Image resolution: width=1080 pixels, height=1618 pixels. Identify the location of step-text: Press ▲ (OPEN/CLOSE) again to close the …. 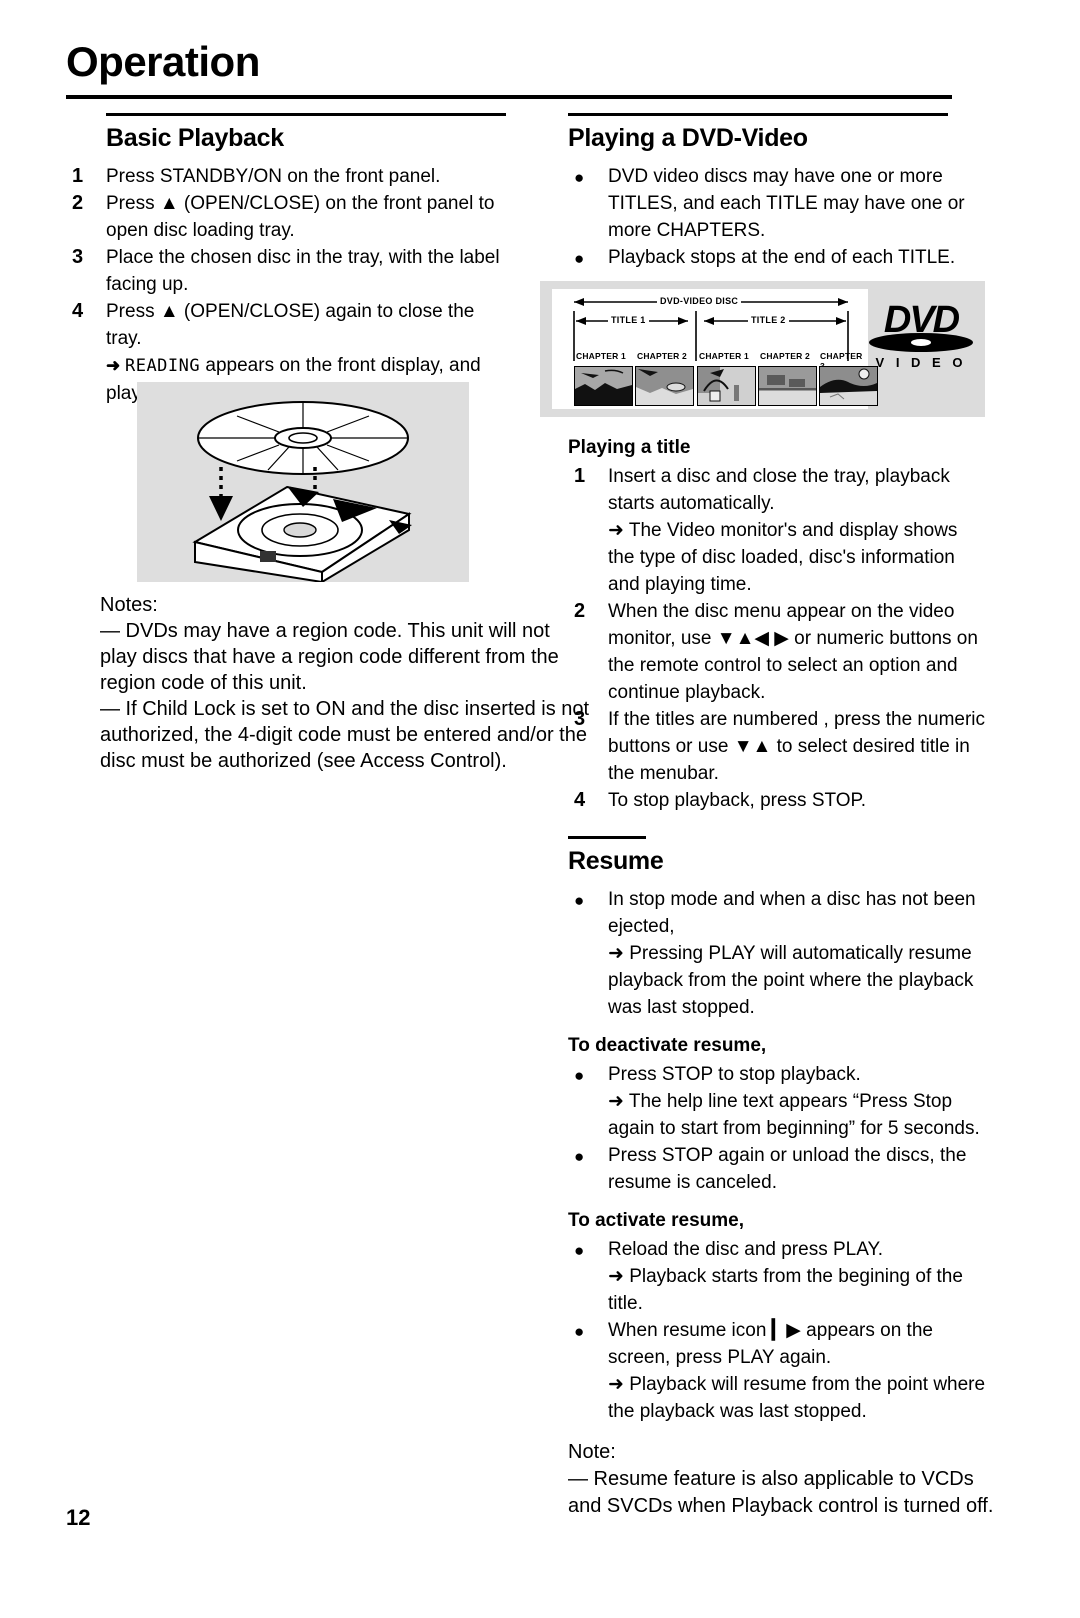
(290, 325).